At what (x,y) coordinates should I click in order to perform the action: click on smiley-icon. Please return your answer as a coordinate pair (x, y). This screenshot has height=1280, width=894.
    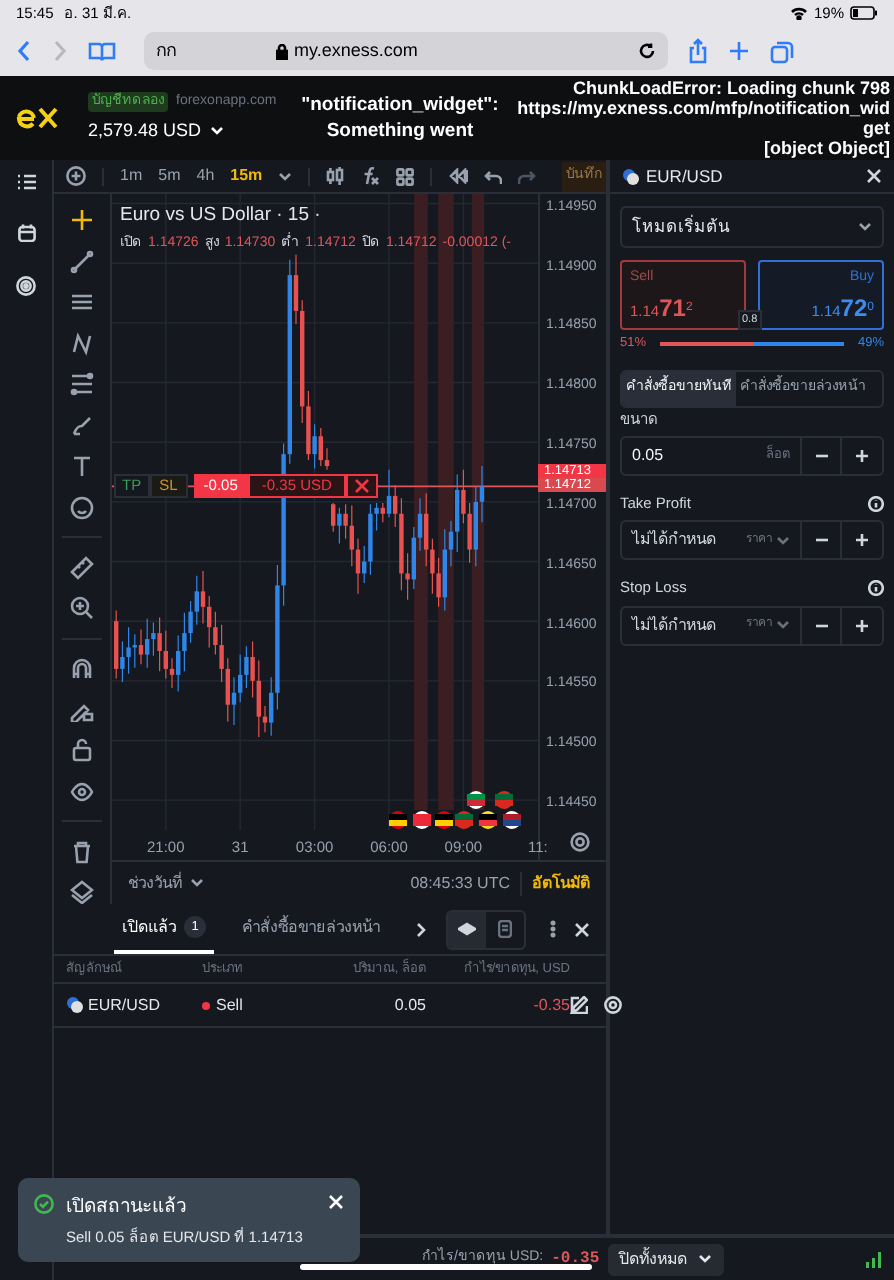
    Looking at the image, I should click on (82, 507).